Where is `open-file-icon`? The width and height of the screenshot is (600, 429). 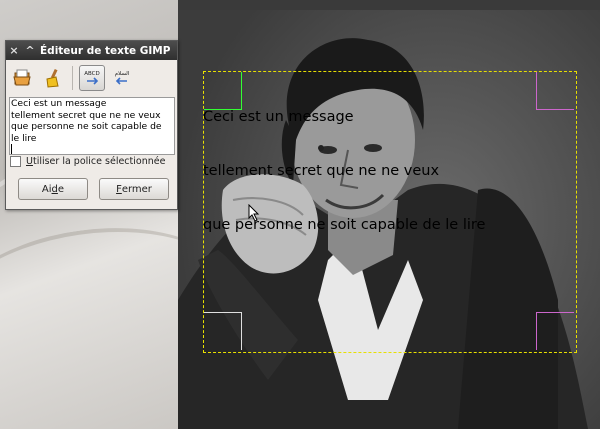
open-file-icon is located at coordinates (22, 77).